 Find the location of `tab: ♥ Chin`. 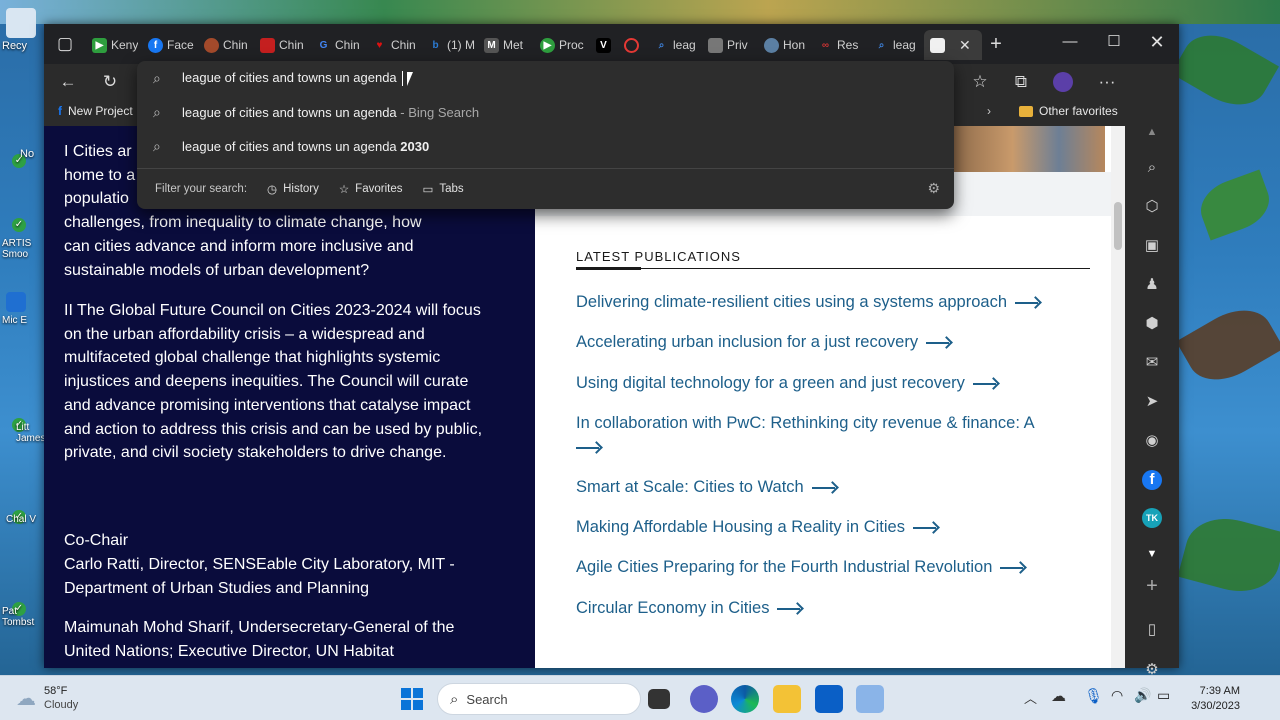

tab: ♥ Chin is located at coordinates (395, 45).